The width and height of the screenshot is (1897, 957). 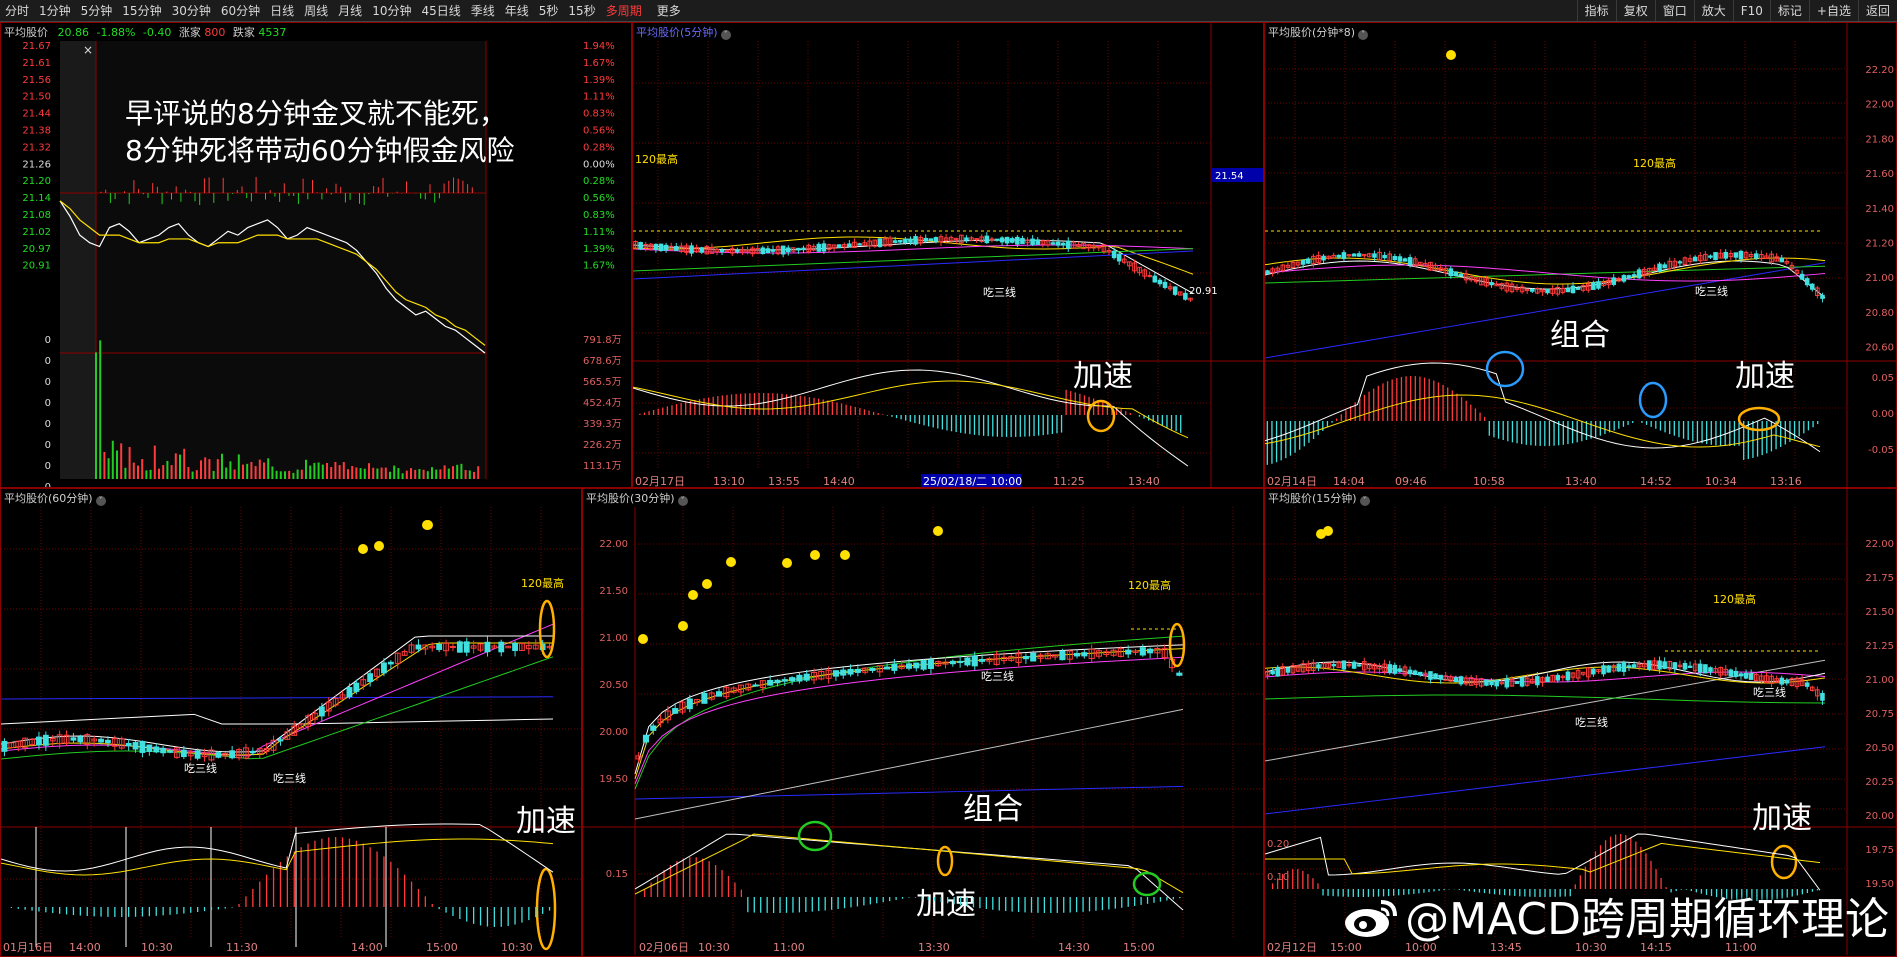 What do you see at coordinates (36, 46) in the screenshot?
I see `price-tick-0: 21.67` at bounding box center [36, 46].